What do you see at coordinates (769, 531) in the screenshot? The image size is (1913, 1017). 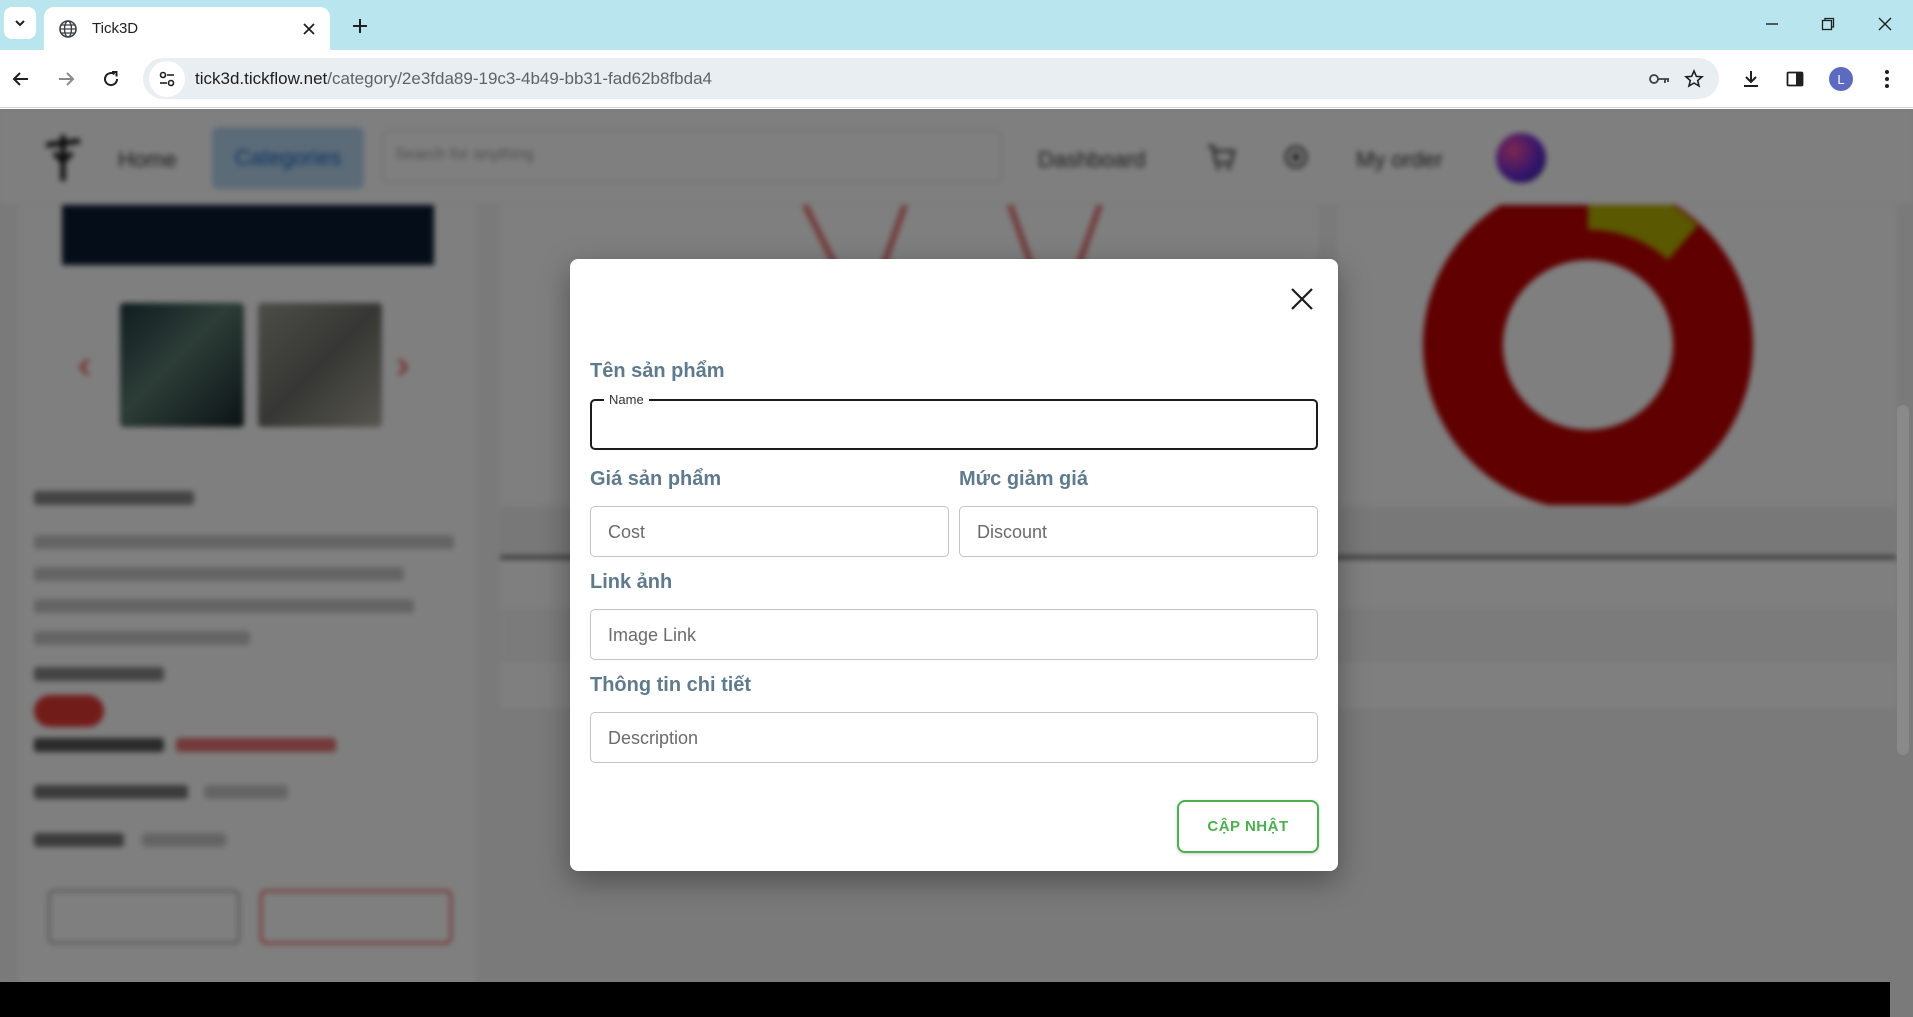 I see `cost-field: Cost` at bounding box center [769, 531].